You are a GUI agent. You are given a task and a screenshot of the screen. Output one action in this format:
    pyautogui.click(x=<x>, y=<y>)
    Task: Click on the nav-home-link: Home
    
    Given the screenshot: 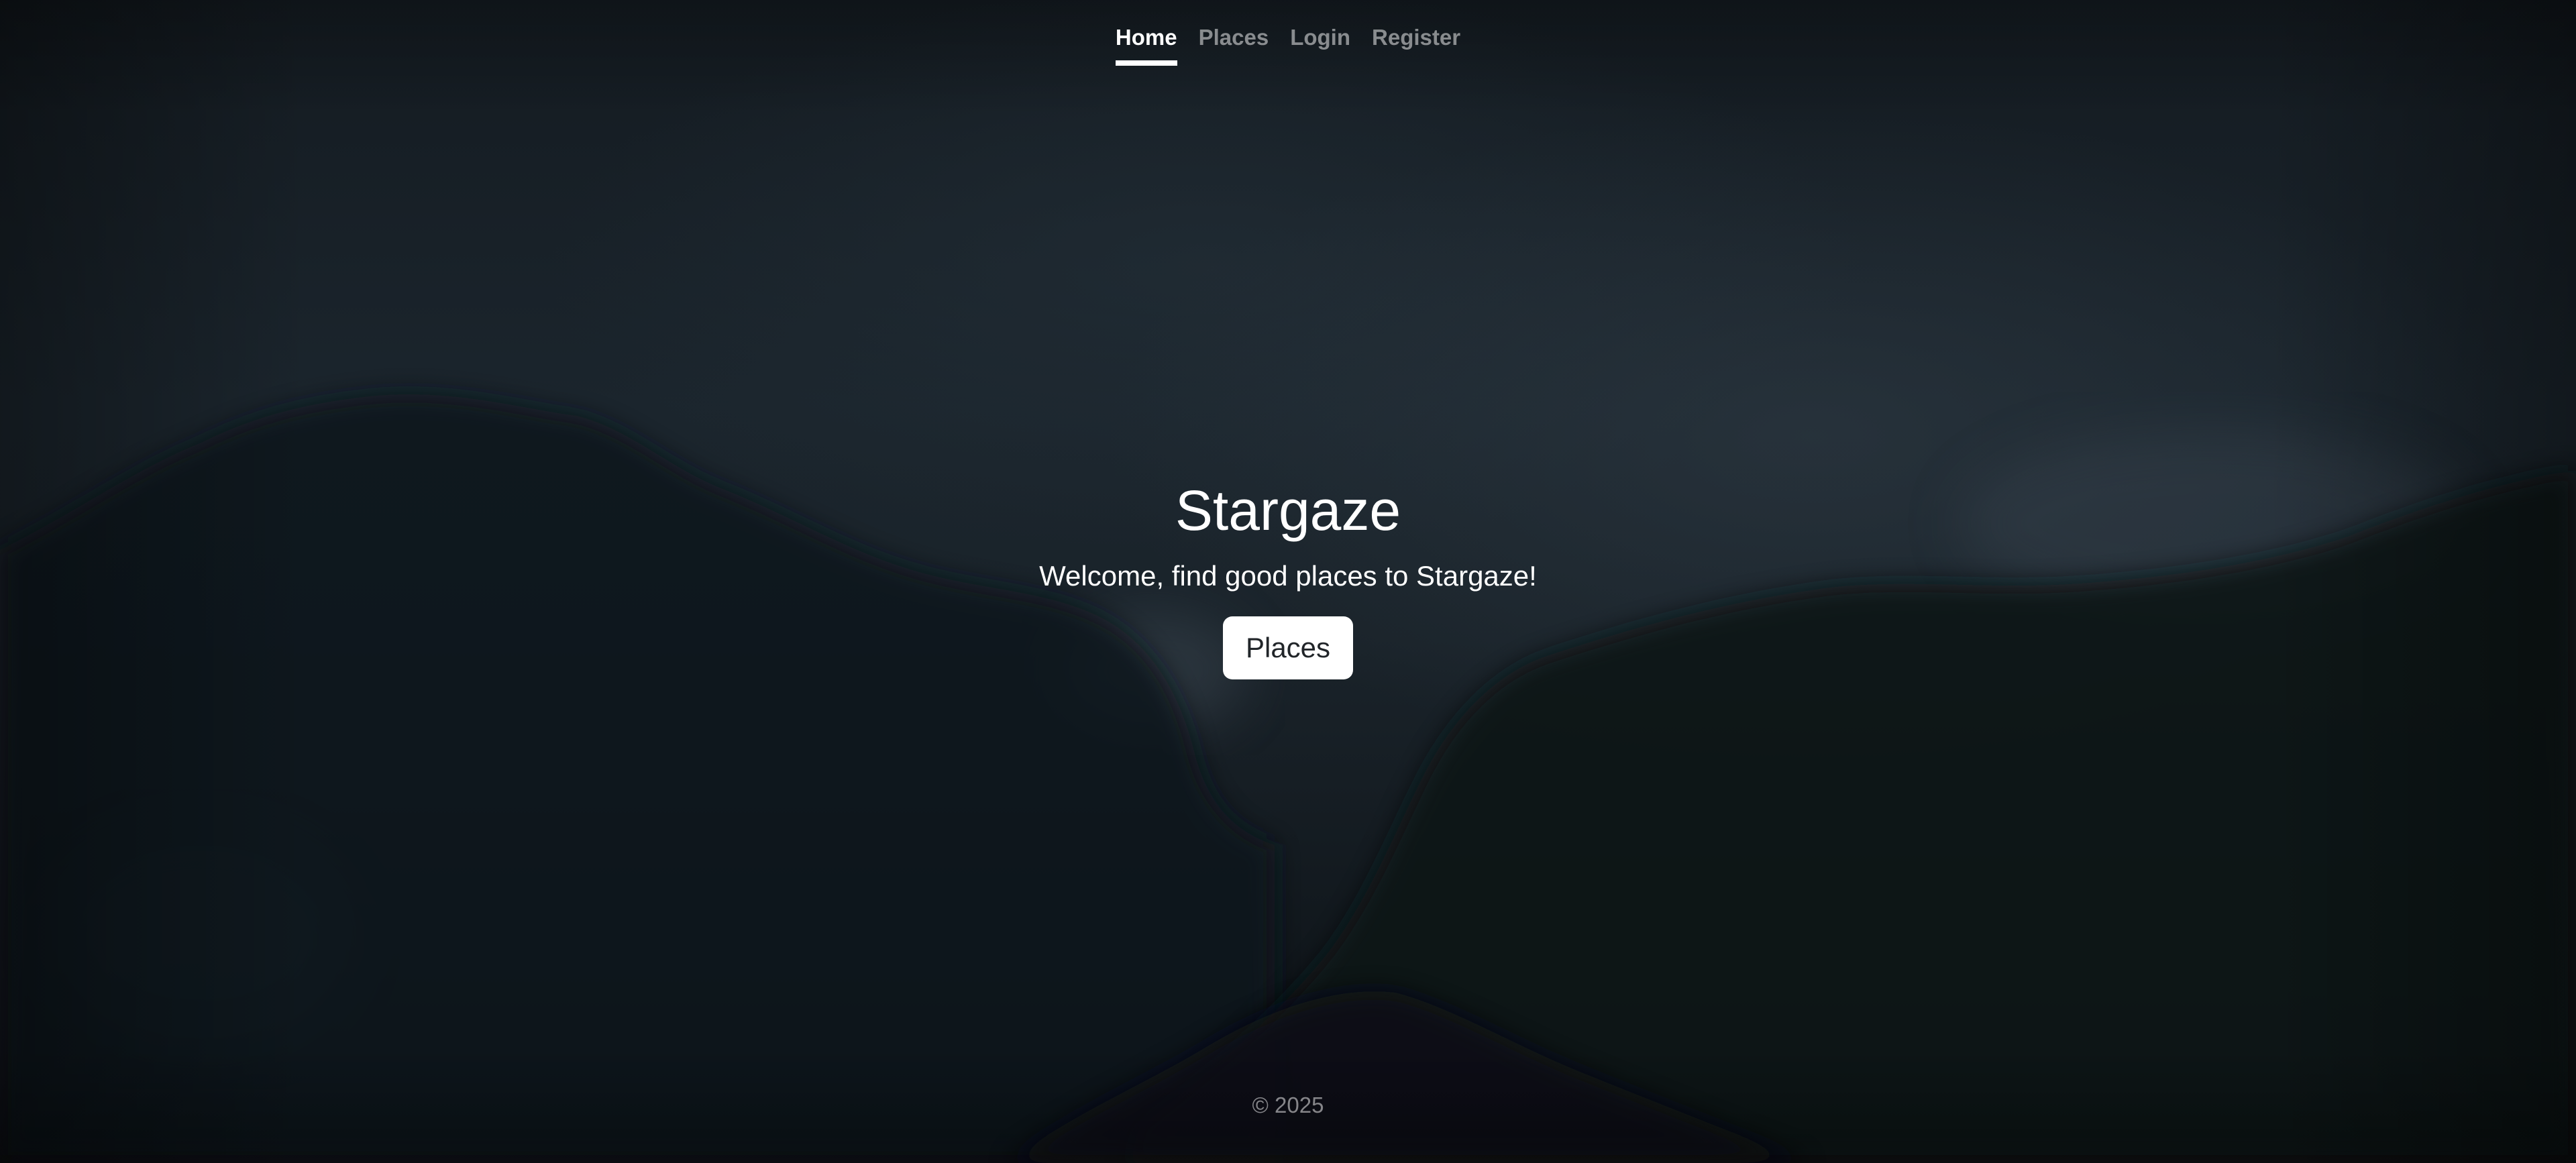 What is the action you would take?
    pyautogui.click(x=1146, y=45)
    